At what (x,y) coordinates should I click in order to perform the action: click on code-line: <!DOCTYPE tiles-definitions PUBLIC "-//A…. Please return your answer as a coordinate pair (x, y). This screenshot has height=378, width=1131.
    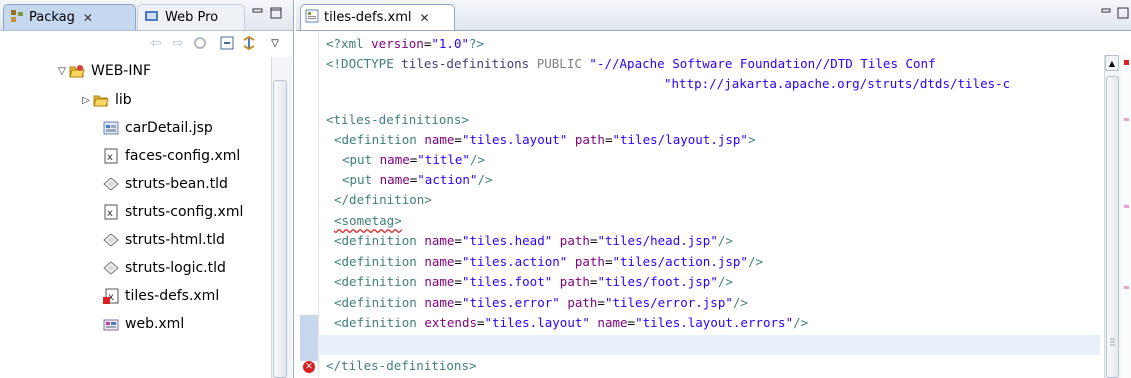
    Looking at the image, I should click on (631, 63).